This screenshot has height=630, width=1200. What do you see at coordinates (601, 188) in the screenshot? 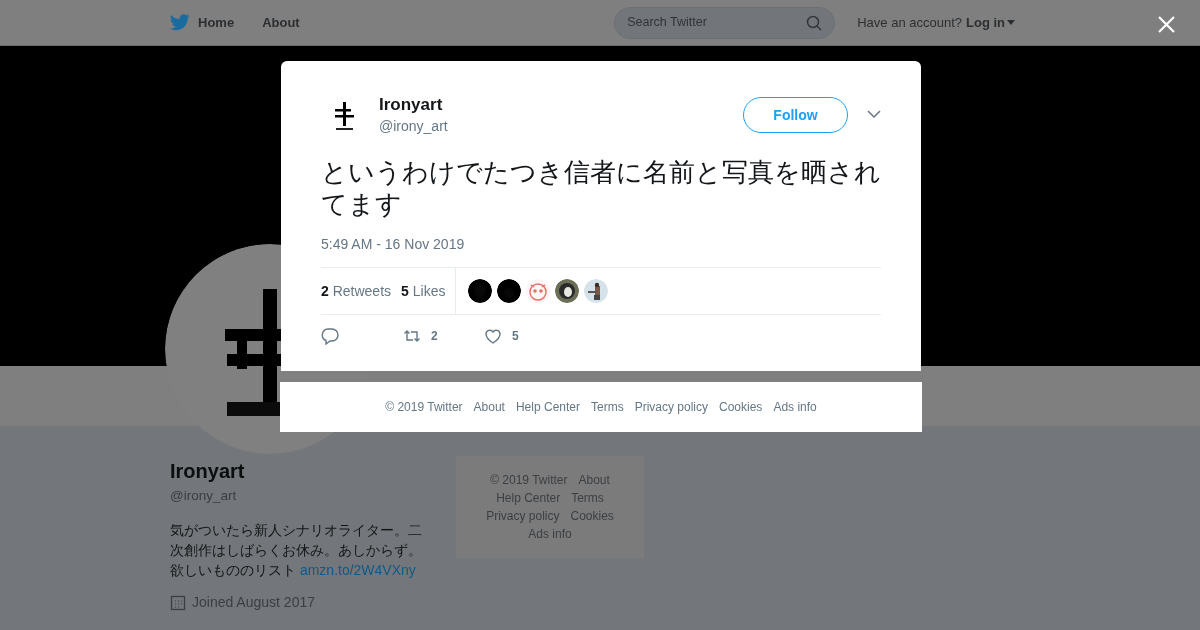
I see `tweet-text: というわけでたつき信者に名前と写真を晒されてます` at bounding box center [601, 188].